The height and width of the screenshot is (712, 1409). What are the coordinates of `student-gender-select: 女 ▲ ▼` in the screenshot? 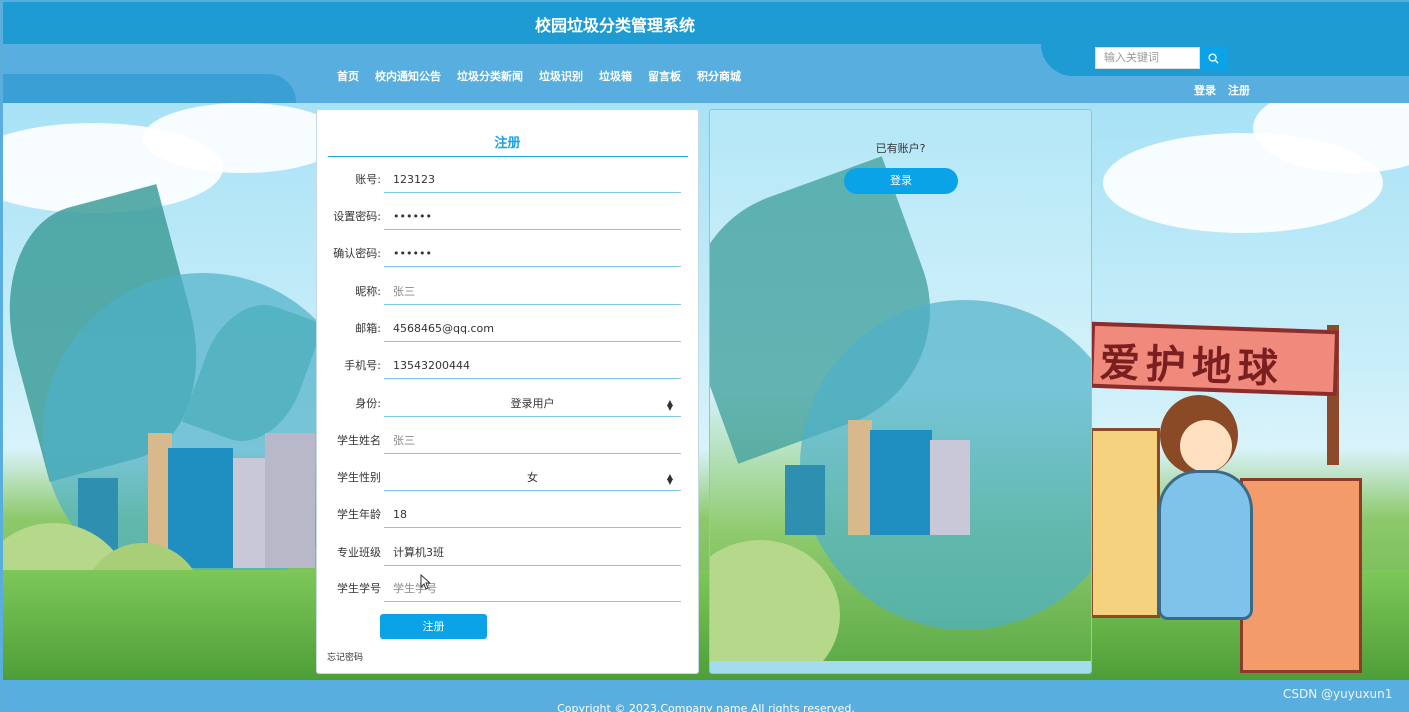 It's located at (532, 479).